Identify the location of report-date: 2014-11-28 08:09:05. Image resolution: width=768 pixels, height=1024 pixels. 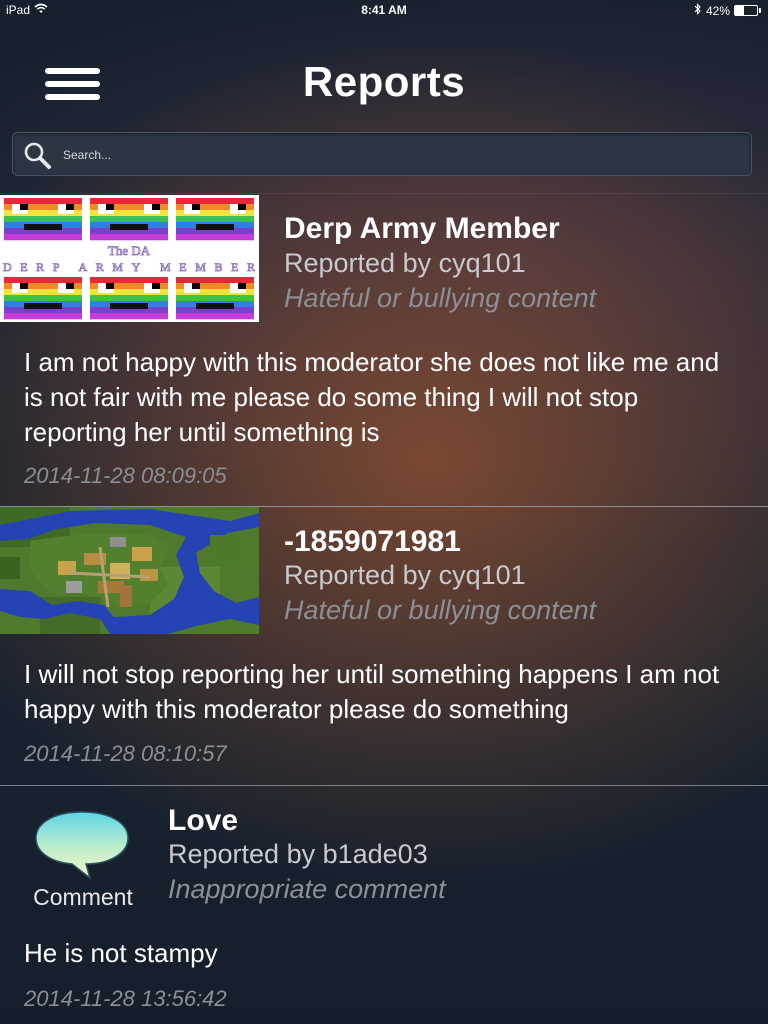
(125, 475).